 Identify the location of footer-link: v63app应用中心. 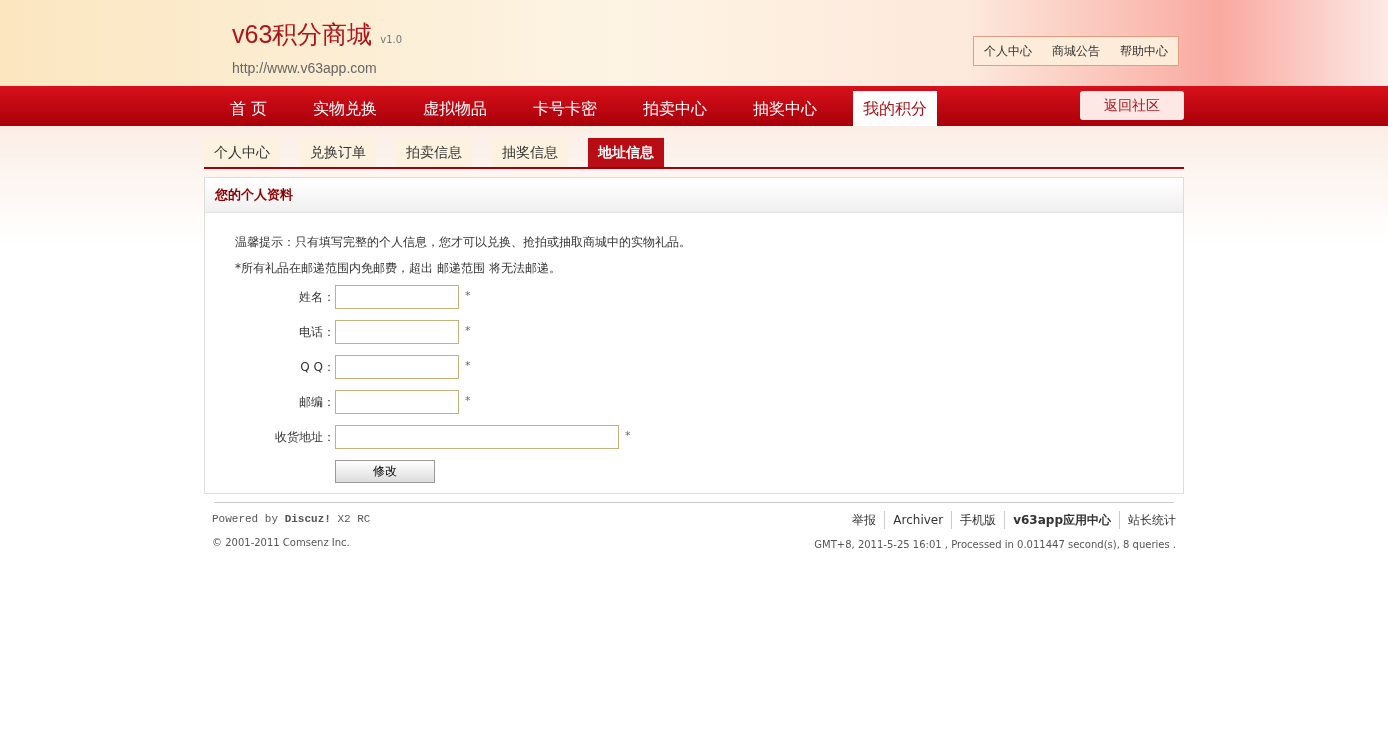
(1061, 519).